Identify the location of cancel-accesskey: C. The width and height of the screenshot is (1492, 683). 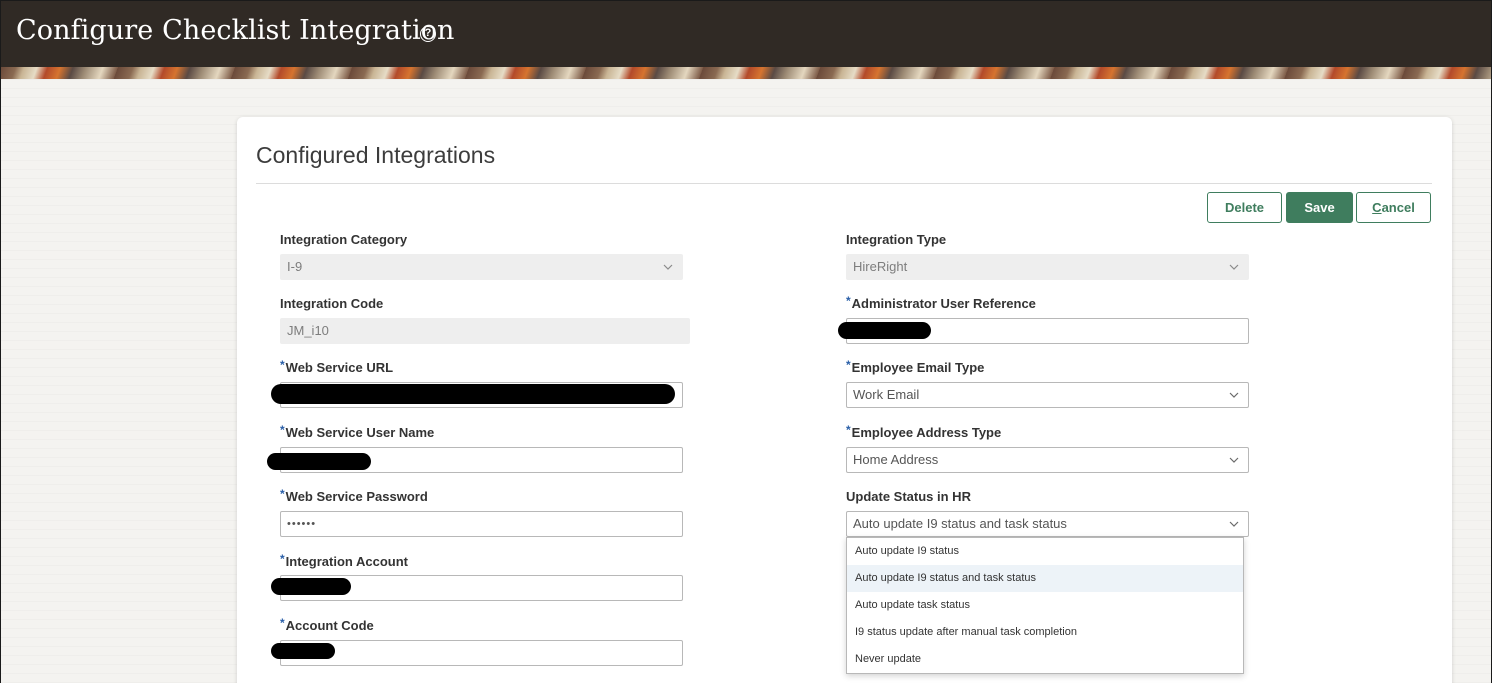
(1377, 207).